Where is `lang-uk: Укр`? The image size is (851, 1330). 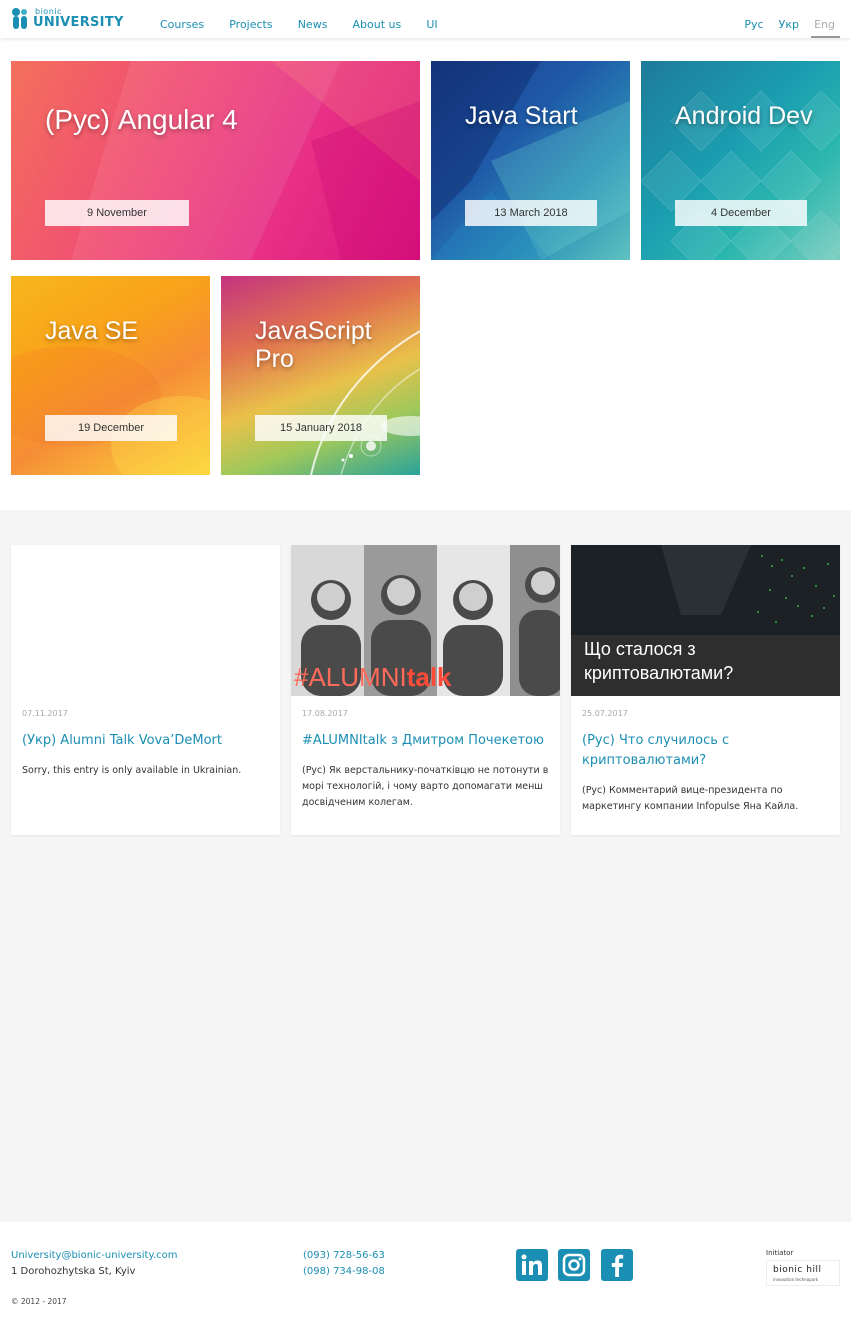
lang-uk: Укр is located at coordinates (789, 24).